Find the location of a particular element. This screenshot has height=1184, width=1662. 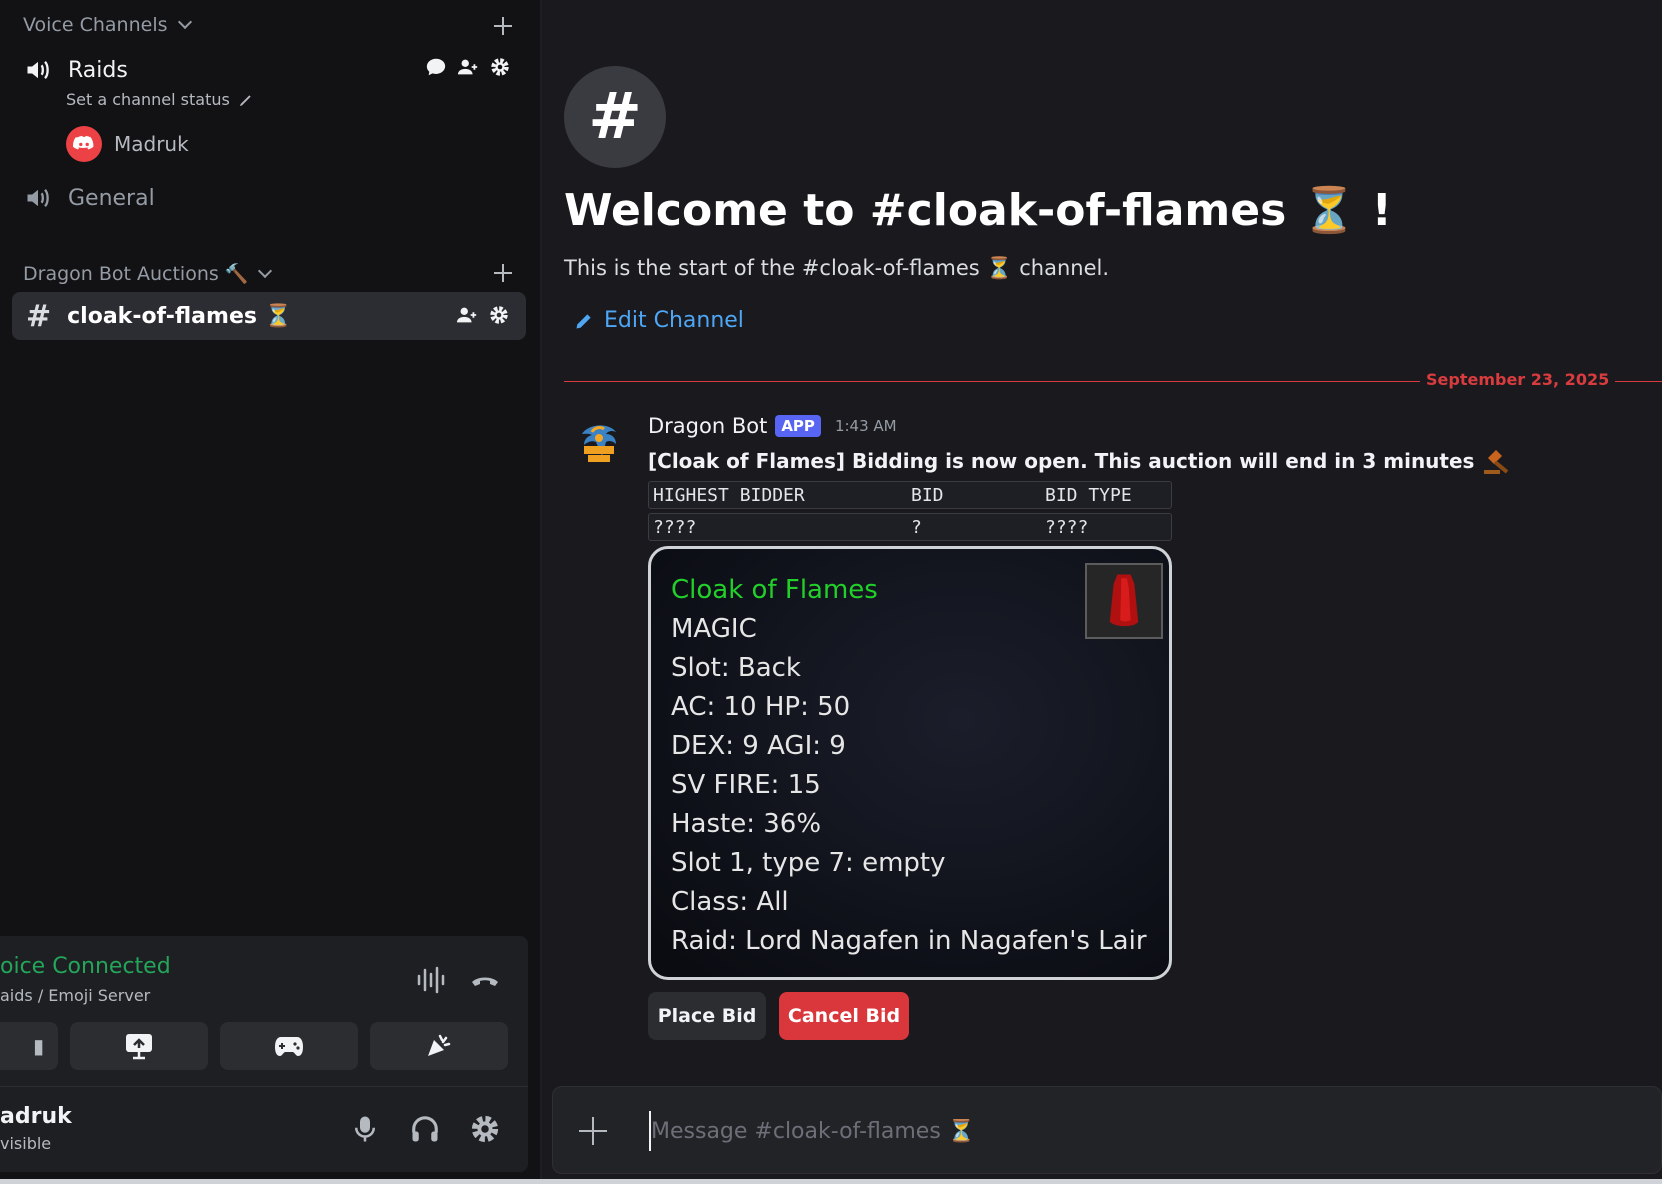

voice-channel-raids: Raids is located at coordinates (269, 70).